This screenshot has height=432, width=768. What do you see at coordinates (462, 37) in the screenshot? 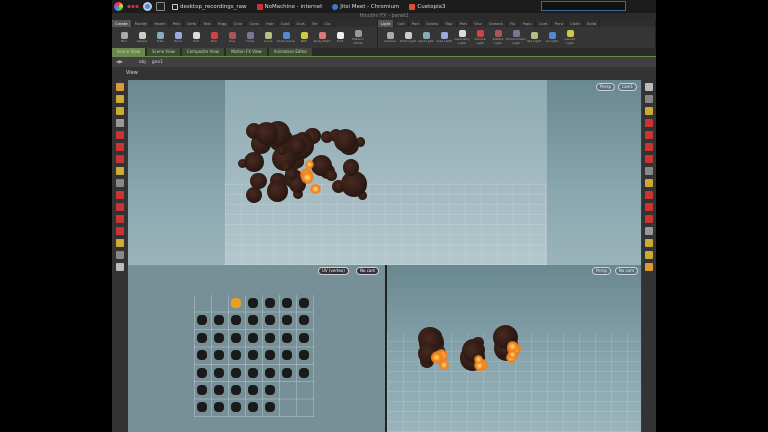
I see `shelf-tool: Geometry Light` at bounding box center [462, 37].